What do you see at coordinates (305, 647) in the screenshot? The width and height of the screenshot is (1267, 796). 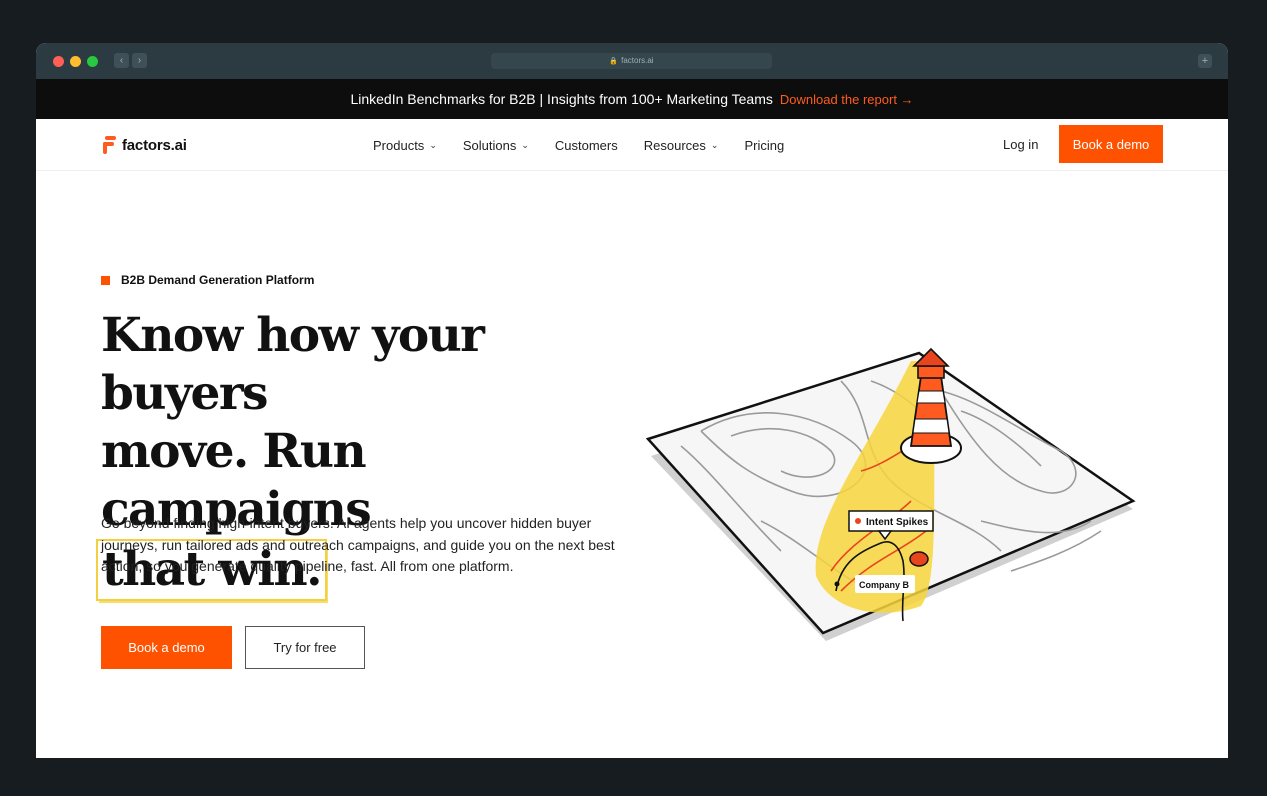 I see `try-free-button: Try for free` at bounding box center [305, 647].